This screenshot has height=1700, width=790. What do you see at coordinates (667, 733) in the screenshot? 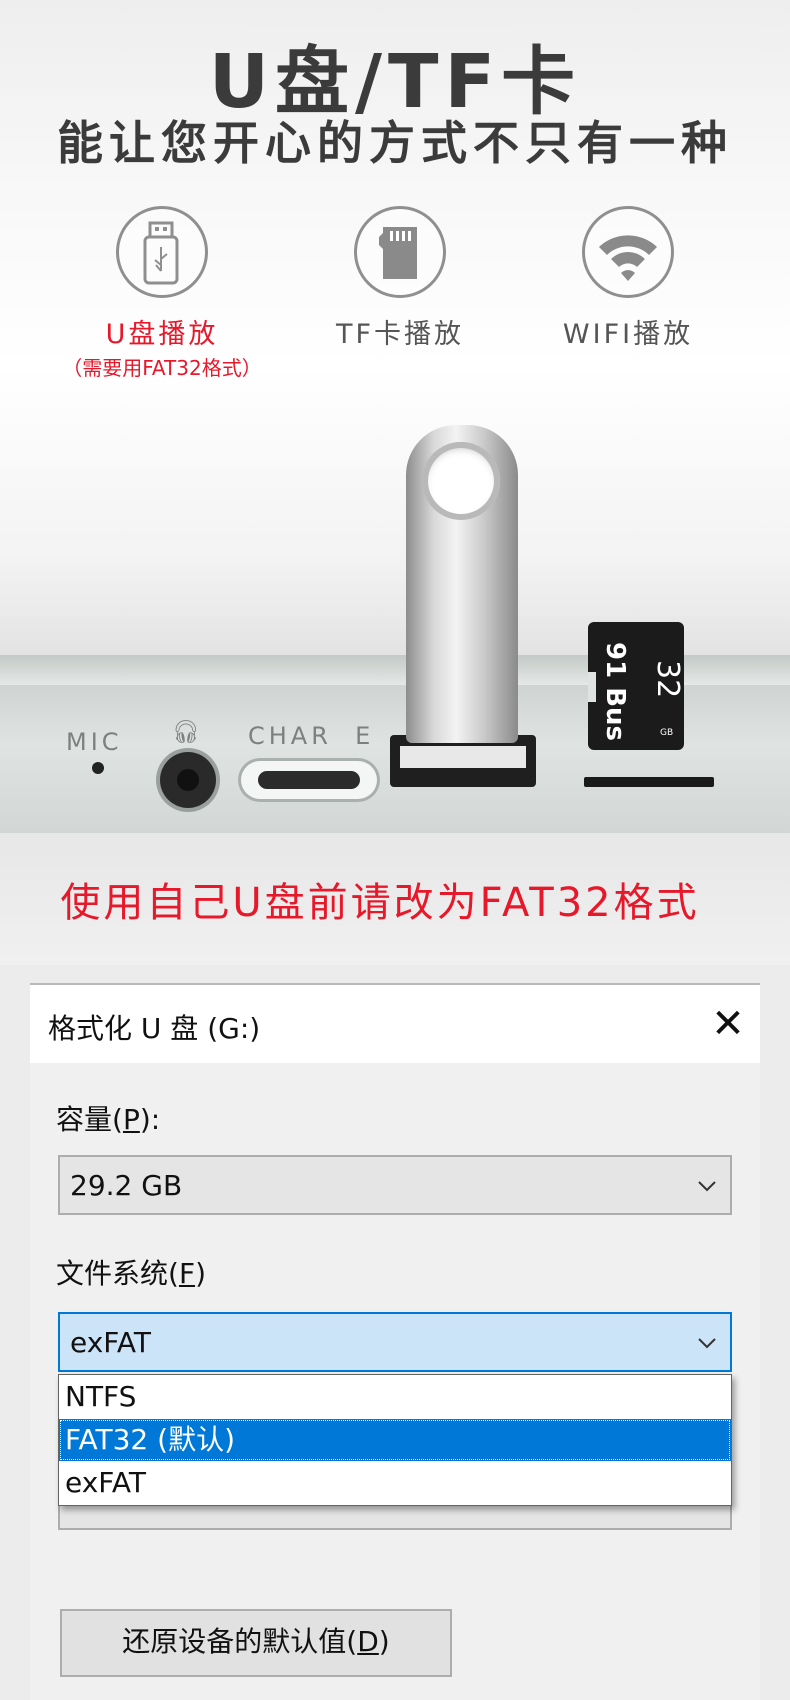
I see `tf-card-unit: GB` at bounding box center [667, 733].